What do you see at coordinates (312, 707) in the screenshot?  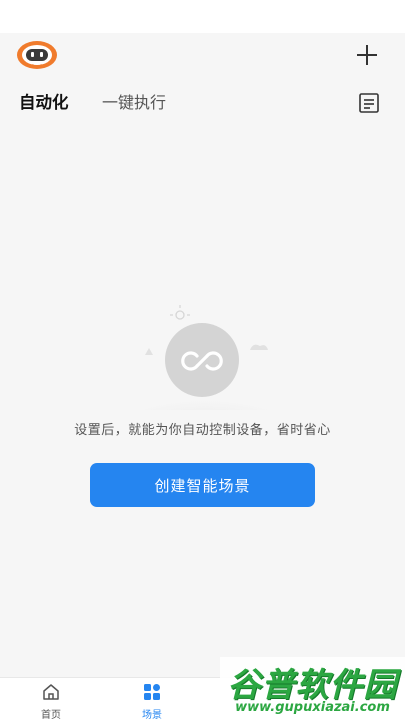 I see `watermark-url: www.gupuxiazai.com` at bounding box center [312, 707].